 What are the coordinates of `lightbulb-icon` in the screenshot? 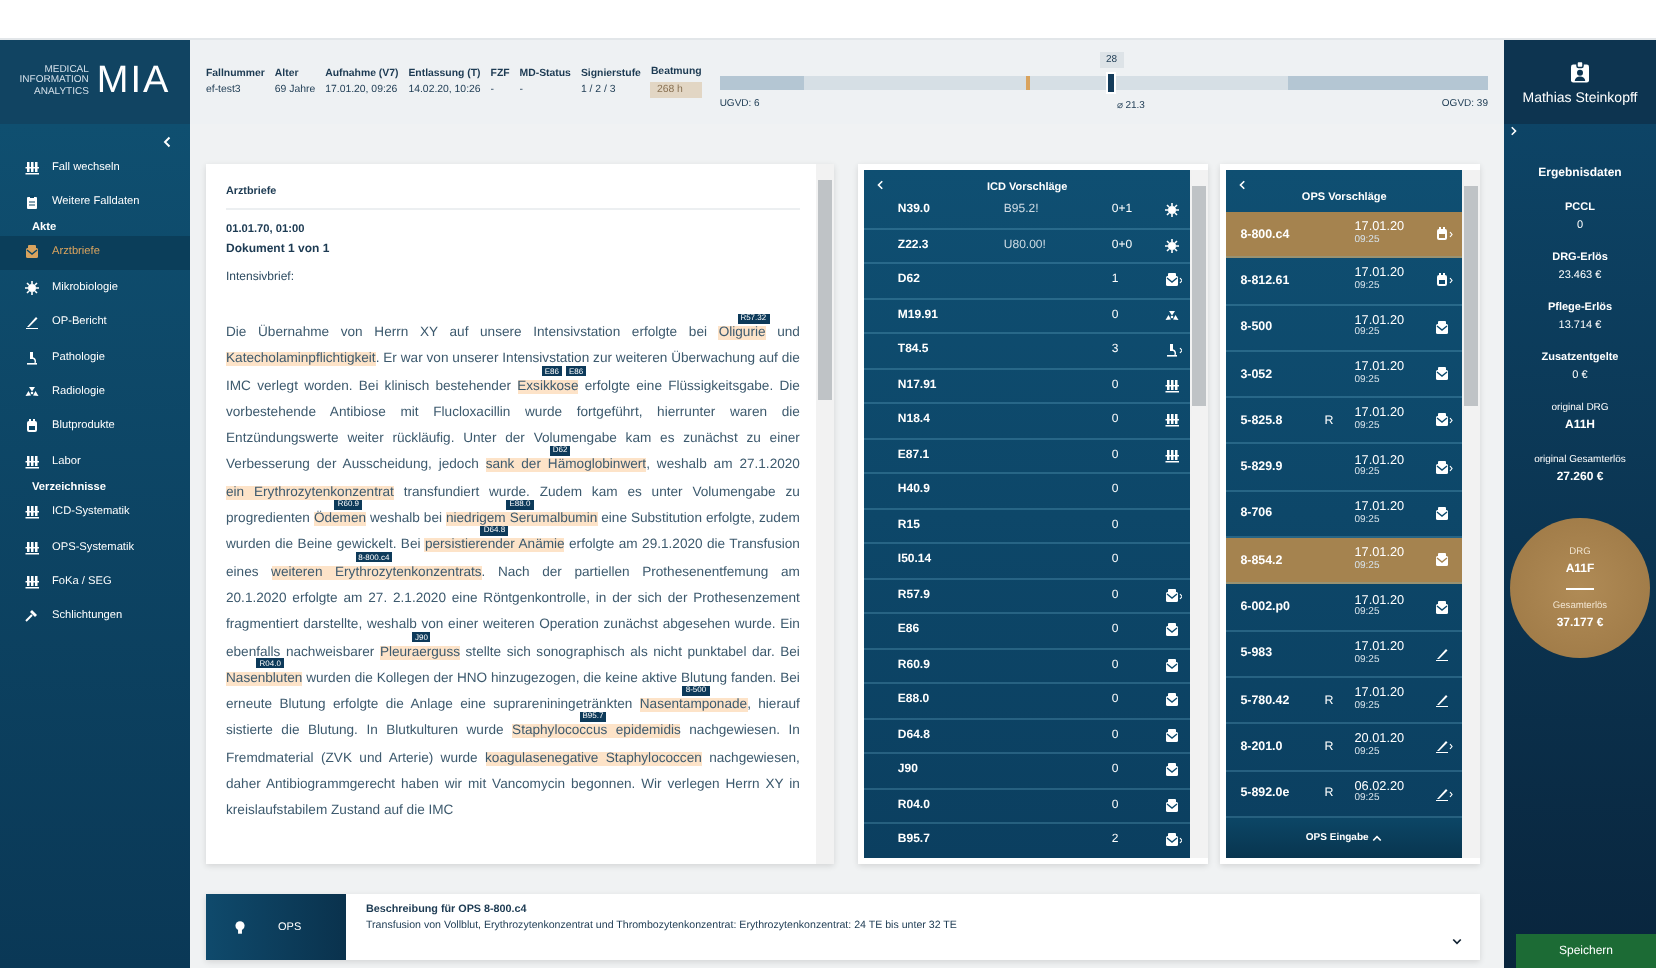 It's located at (240, 927).